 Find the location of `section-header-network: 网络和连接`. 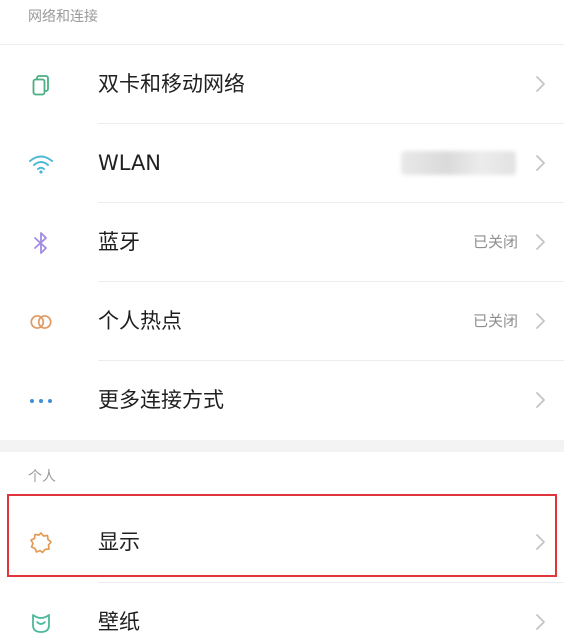

section-header-network: 网络和连接 is located at coordinates (63, 17).